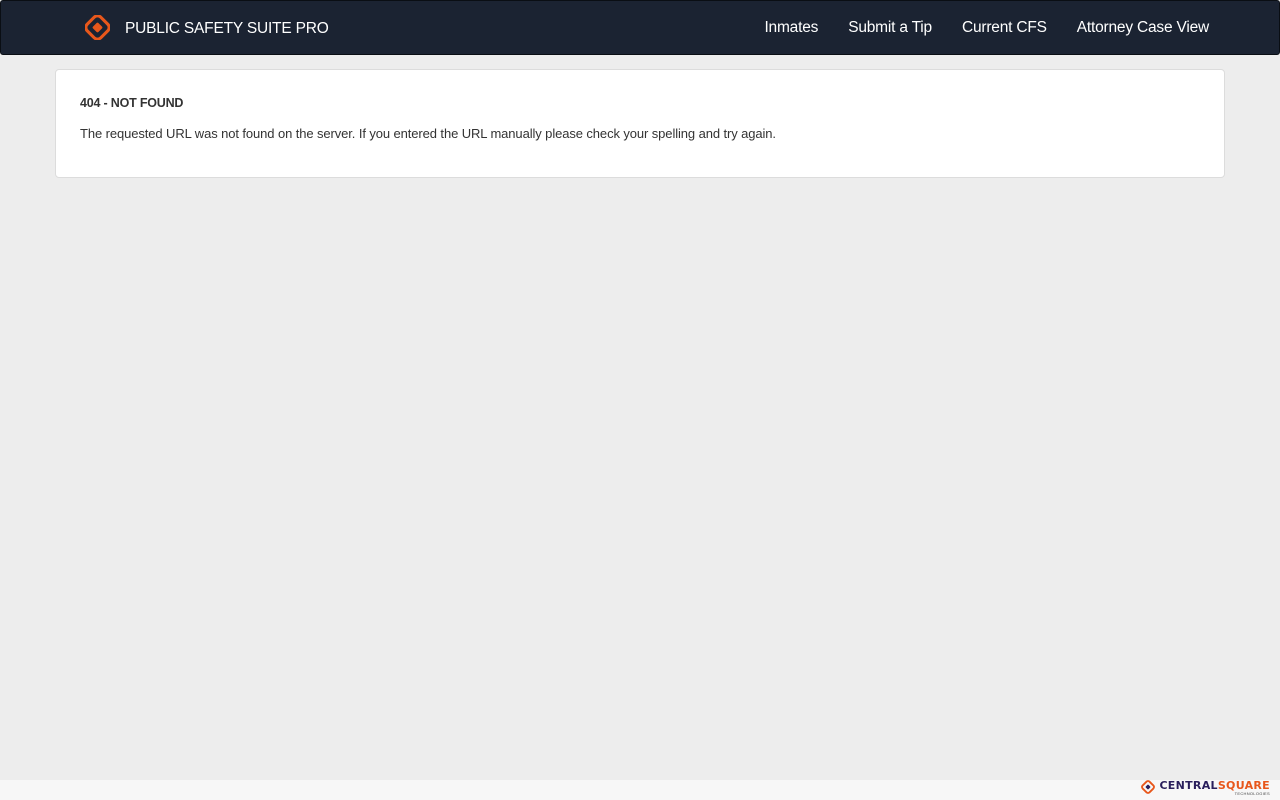 The image size is (1280, 800). Describe the element at coordinates (1143, 28) in the screenshot. I see `nav-link-attorney-case-view: Attorney Case View` at that location.